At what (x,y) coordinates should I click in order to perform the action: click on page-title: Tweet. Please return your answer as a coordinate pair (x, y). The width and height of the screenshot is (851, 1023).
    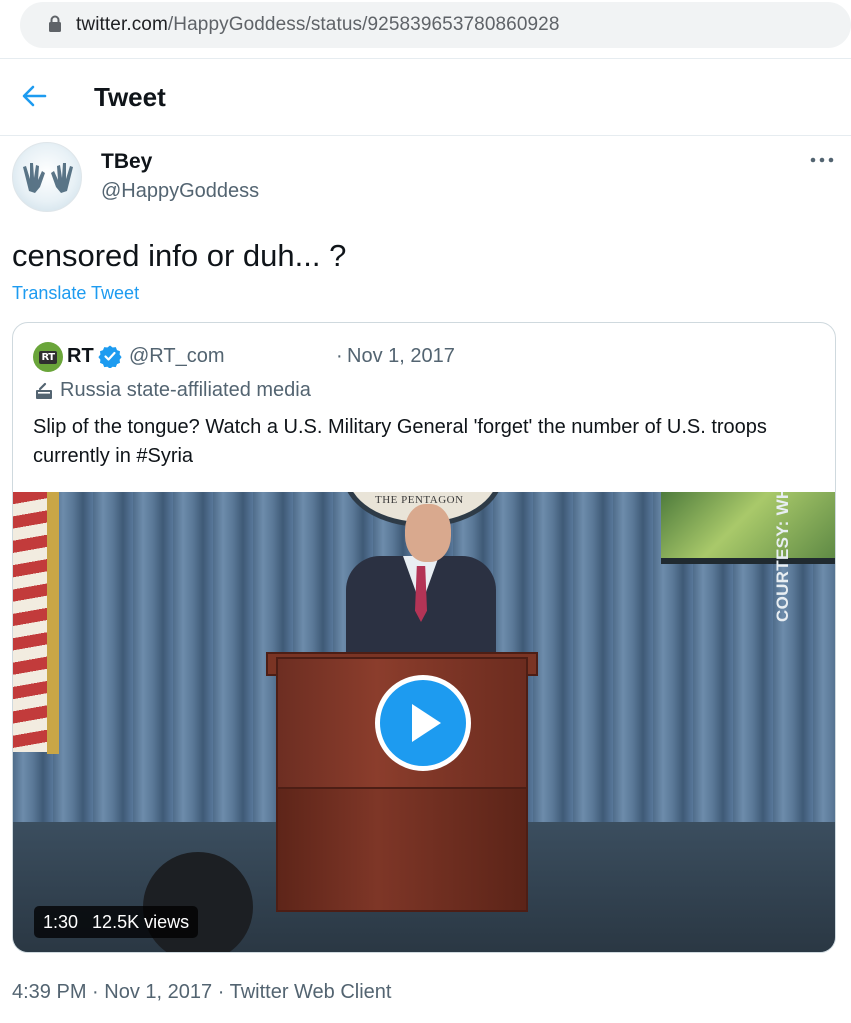
    Looking at the image, I should click on (130, 97).